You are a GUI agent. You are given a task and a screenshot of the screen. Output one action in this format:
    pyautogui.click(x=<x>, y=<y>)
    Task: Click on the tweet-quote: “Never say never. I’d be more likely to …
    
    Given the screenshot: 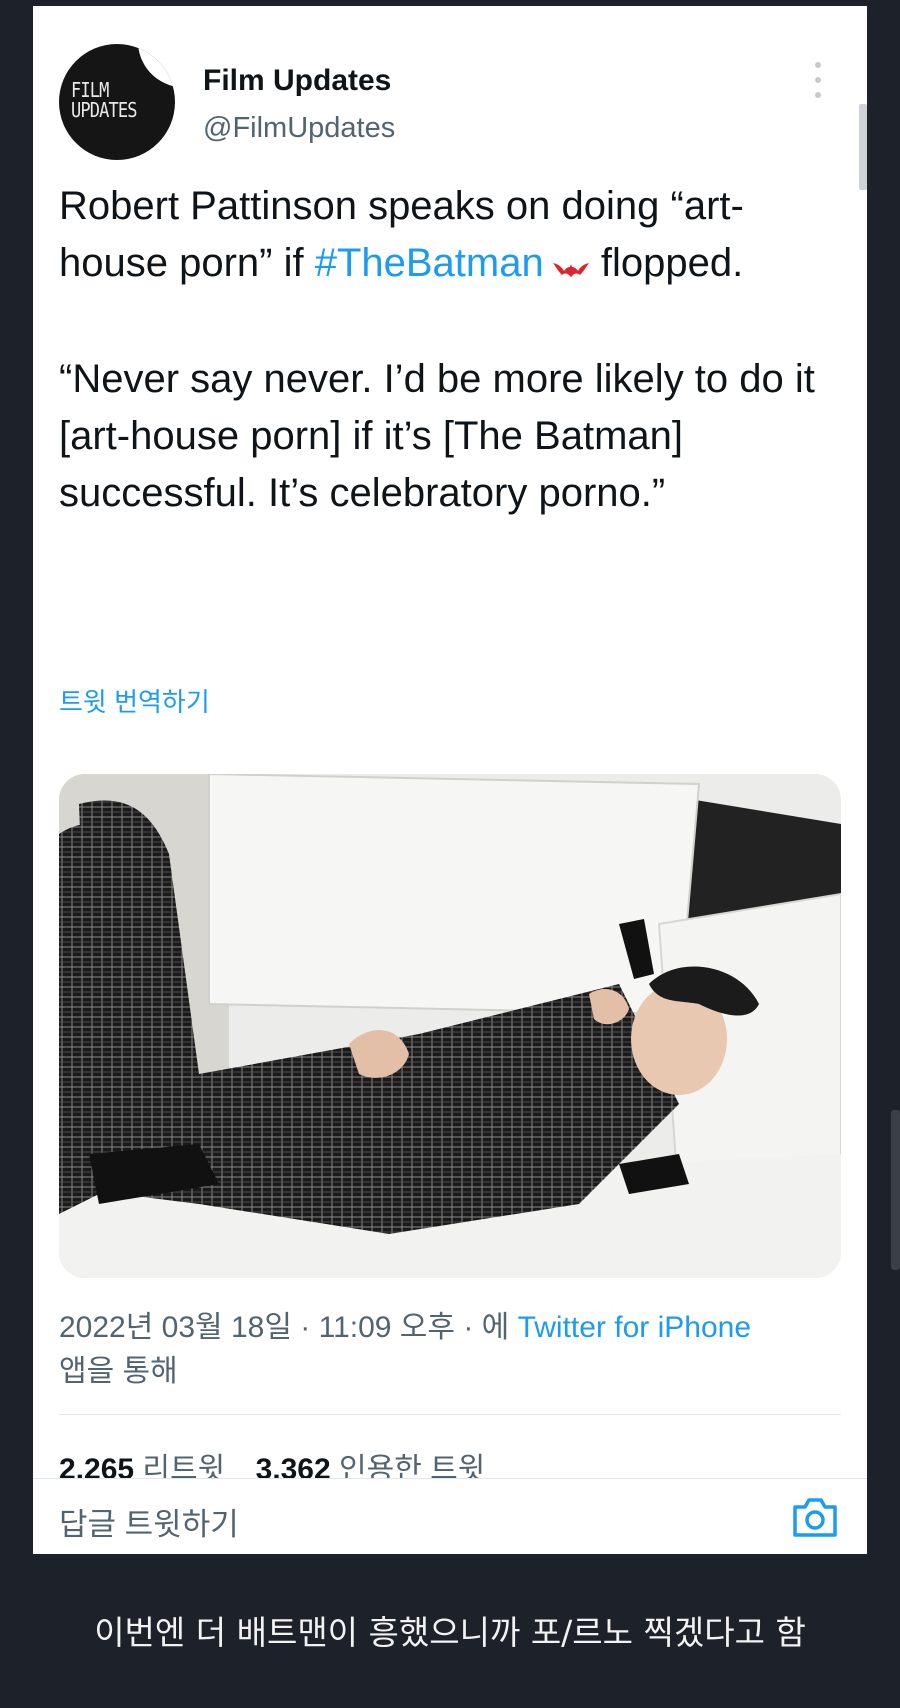 What is the action you would take?
    pyautogui.click(x=437, y=435)
    